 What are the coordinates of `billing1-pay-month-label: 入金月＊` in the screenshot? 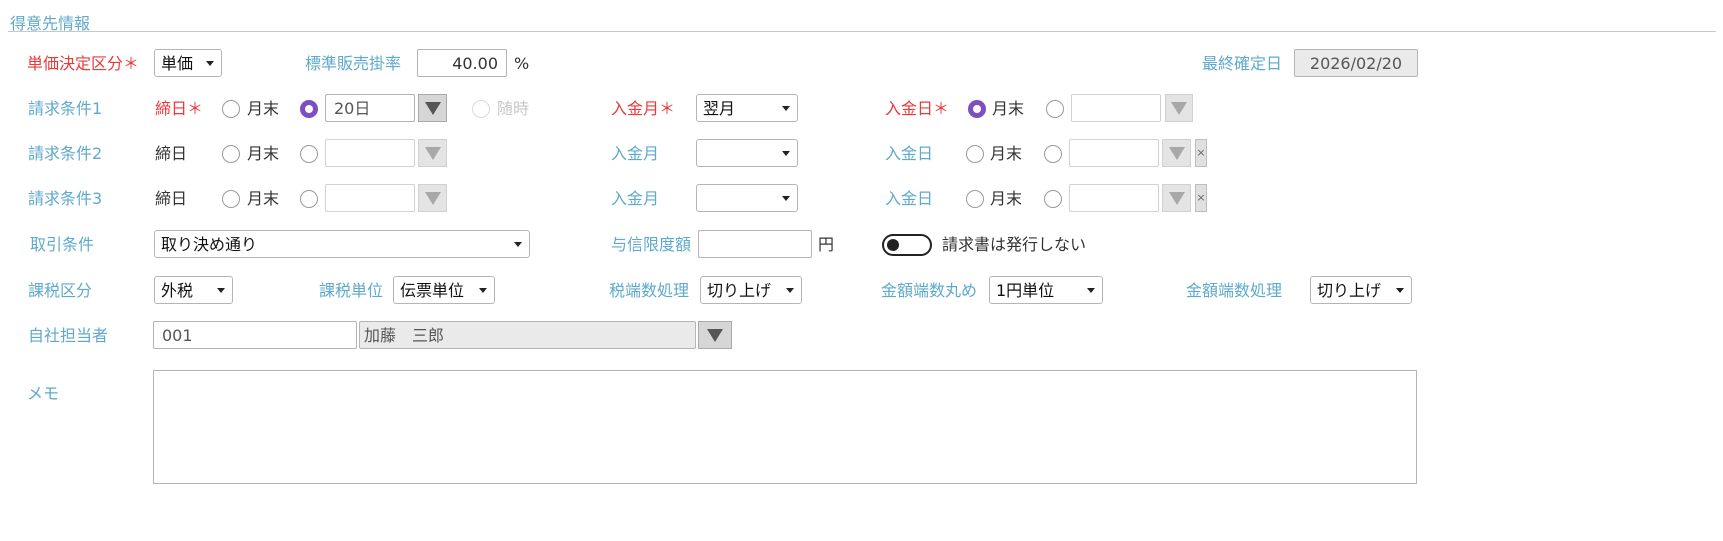 It's located at (643, 109).